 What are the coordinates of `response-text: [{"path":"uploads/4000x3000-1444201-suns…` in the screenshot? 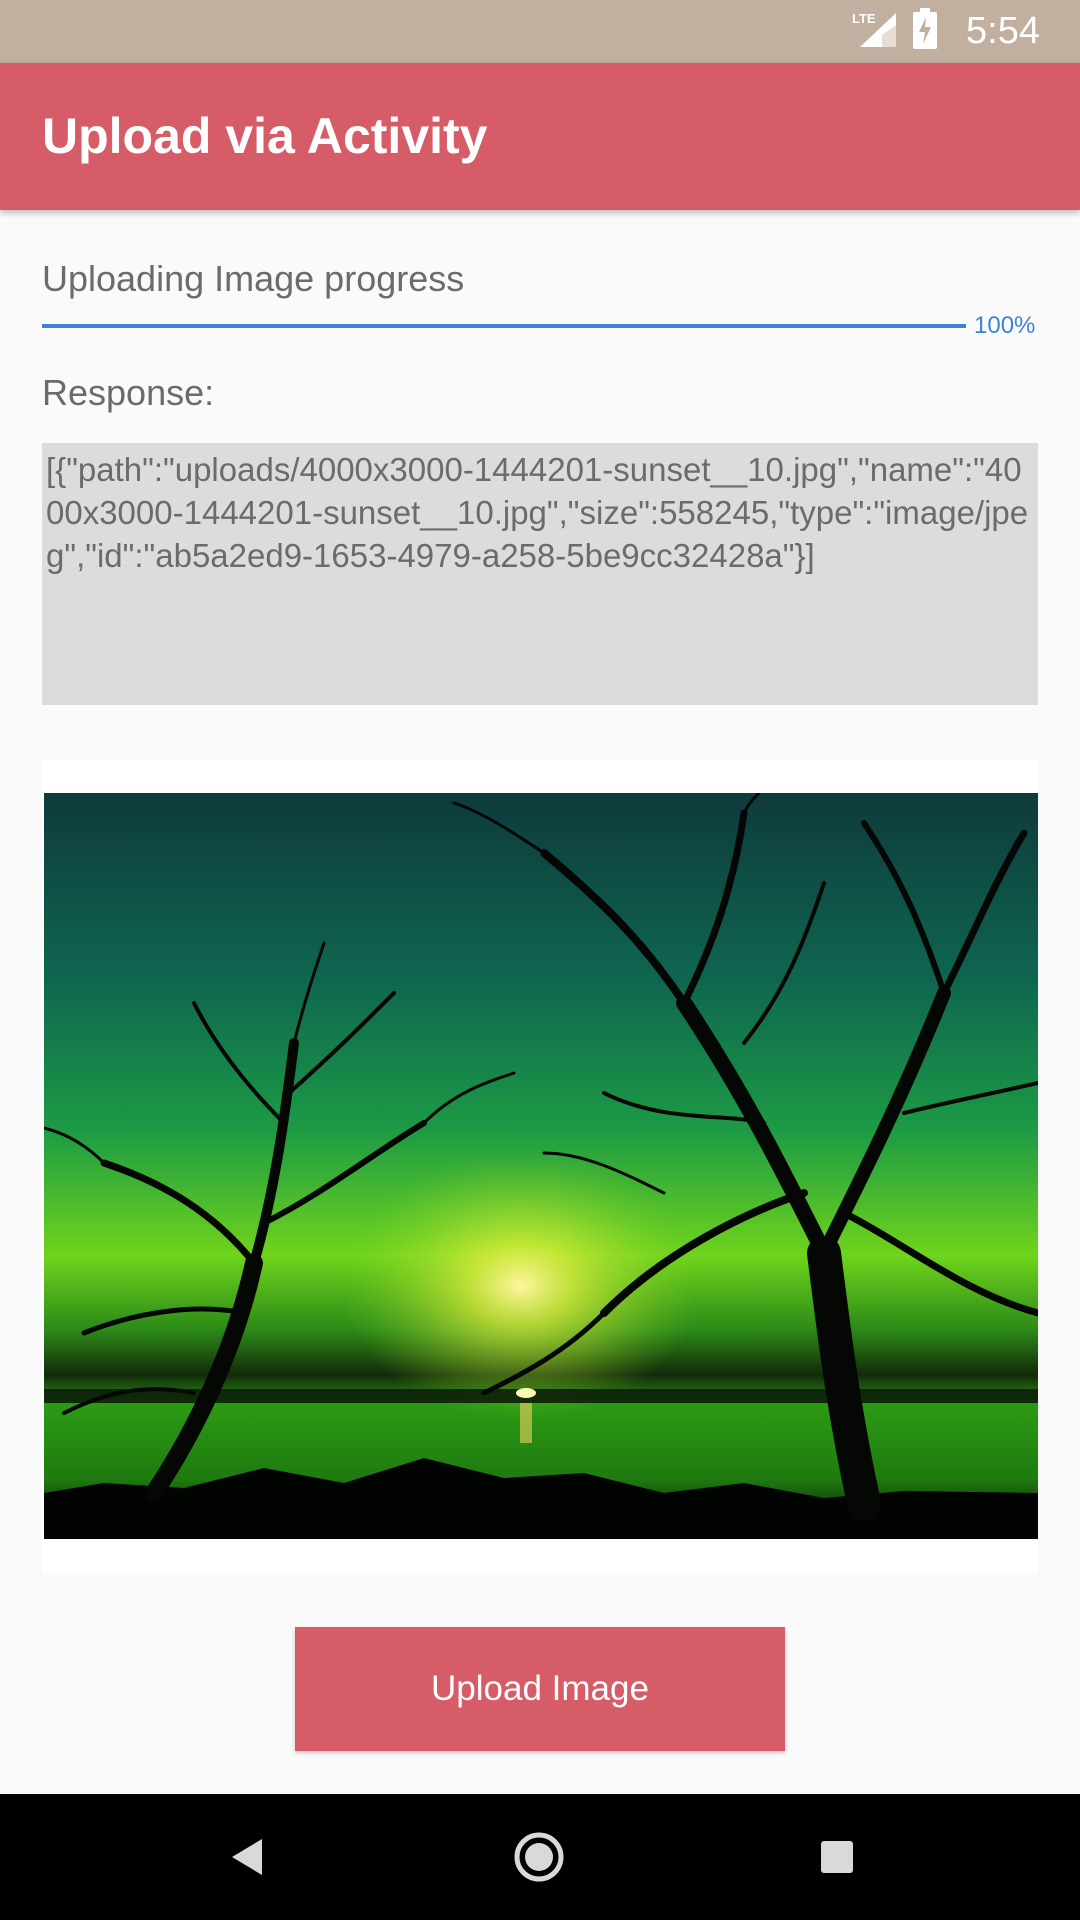 It's located at (540, 574).